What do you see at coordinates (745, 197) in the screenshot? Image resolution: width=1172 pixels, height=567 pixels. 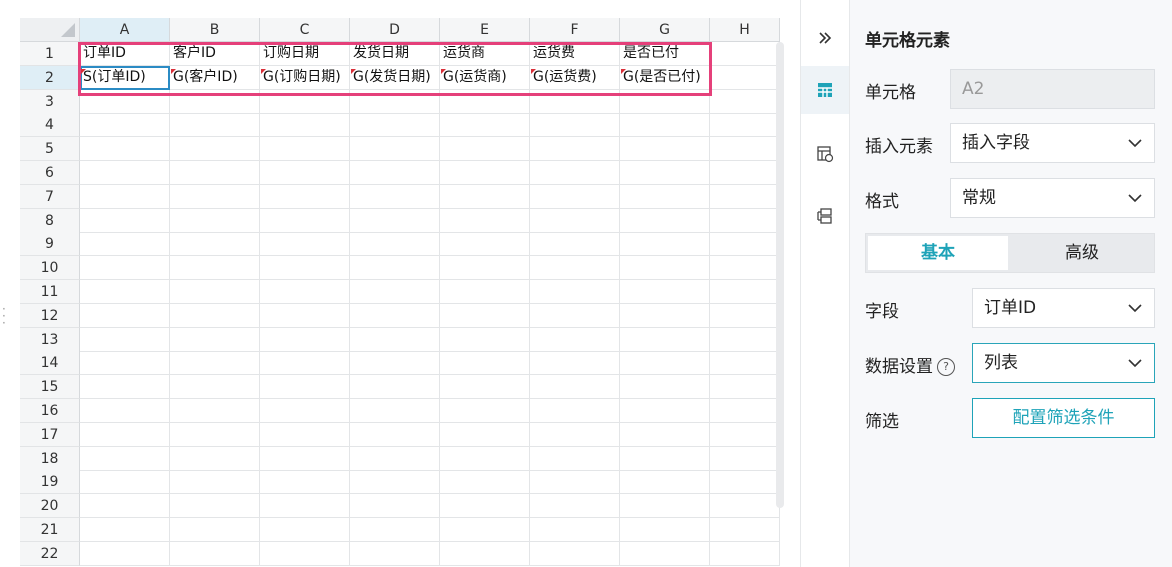 I see `cell-h7` at bounding box center [745, 197].